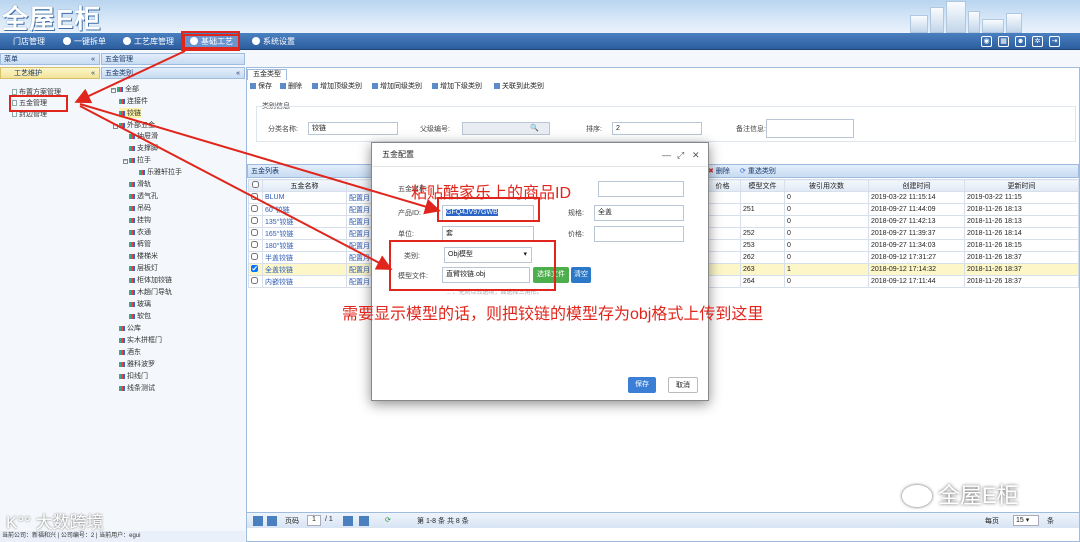  Describe the element at coordinates (55, 522) in the screenshot. I see `watermark-left: K°° 大数跨境` at that location.